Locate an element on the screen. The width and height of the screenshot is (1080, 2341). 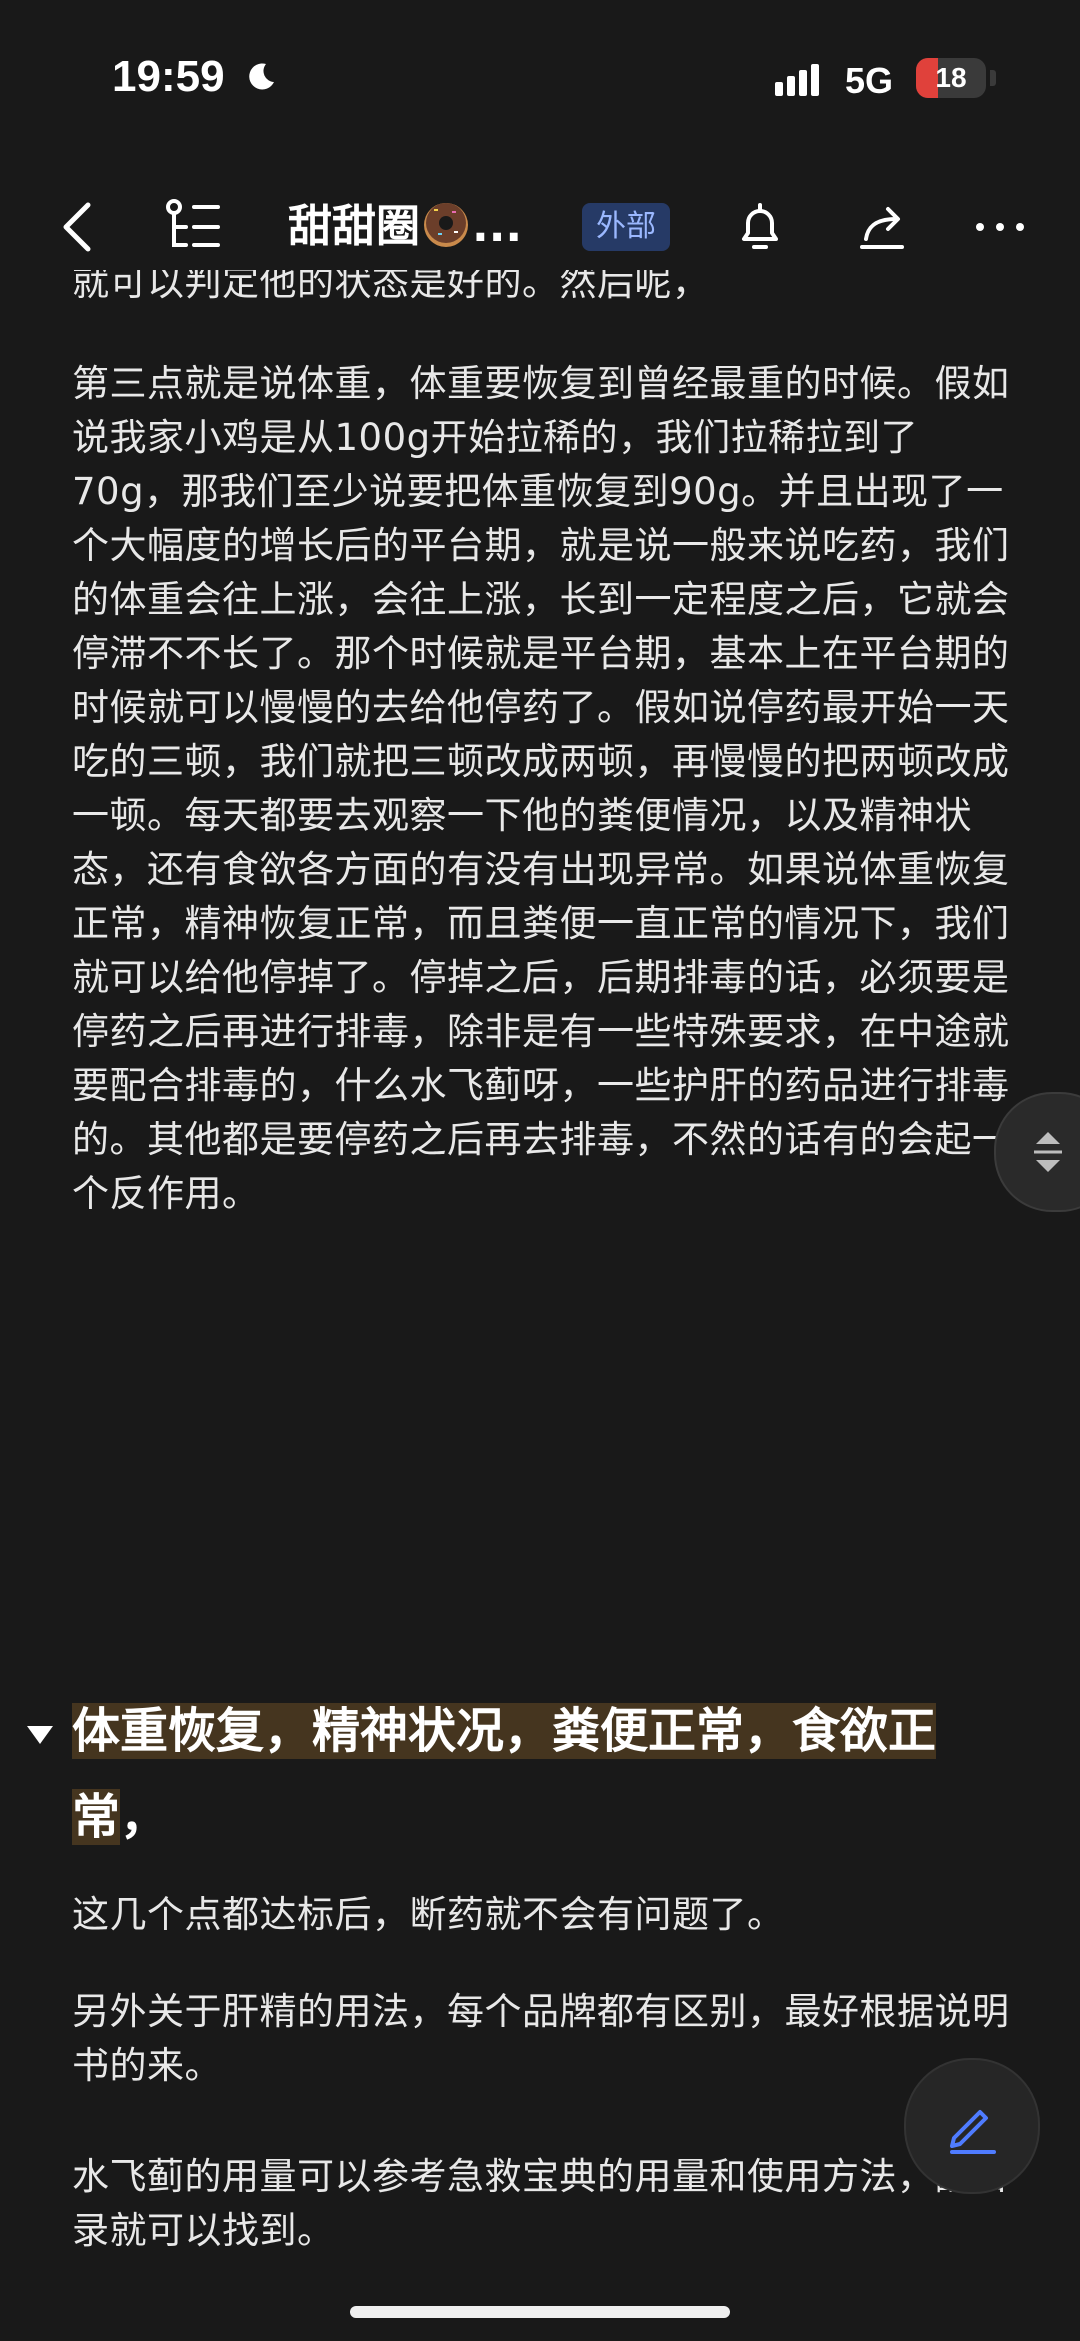
collapse-caret-icon is located at coordinates (40, 1735).